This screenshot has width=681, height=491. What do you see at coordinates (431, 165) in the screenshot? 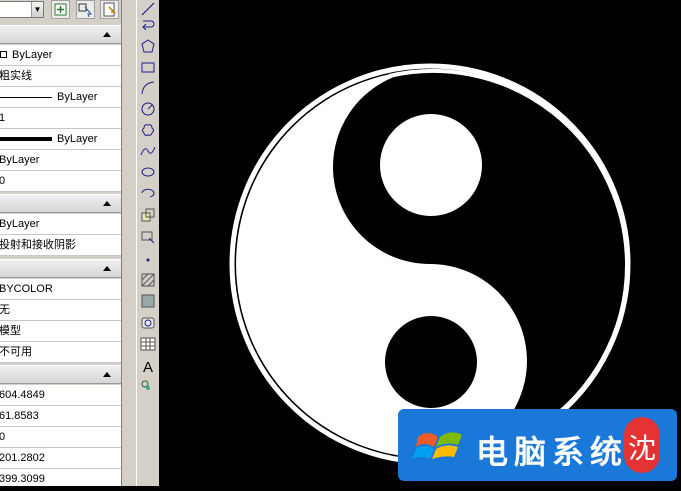
I see `yin-dot` at bounding box center [431, 165].